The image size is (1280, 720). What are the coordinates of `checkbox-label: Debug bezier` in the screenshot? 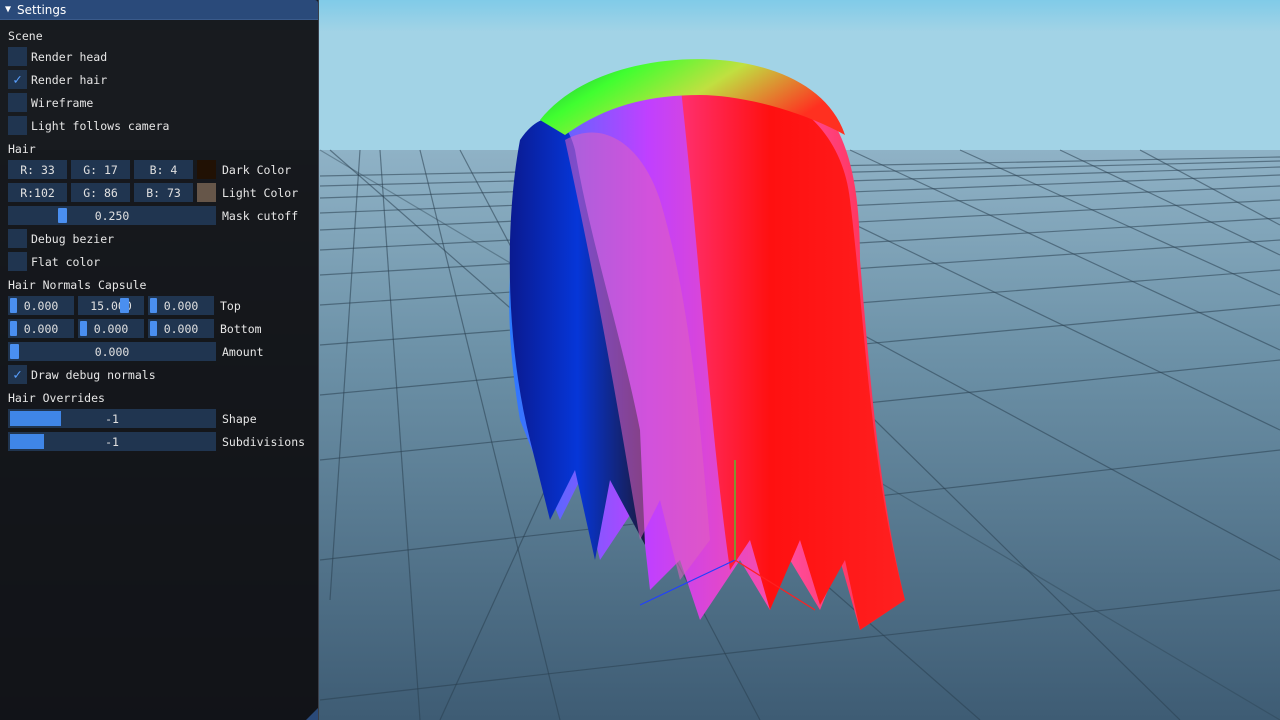 It's located at (73, 238).